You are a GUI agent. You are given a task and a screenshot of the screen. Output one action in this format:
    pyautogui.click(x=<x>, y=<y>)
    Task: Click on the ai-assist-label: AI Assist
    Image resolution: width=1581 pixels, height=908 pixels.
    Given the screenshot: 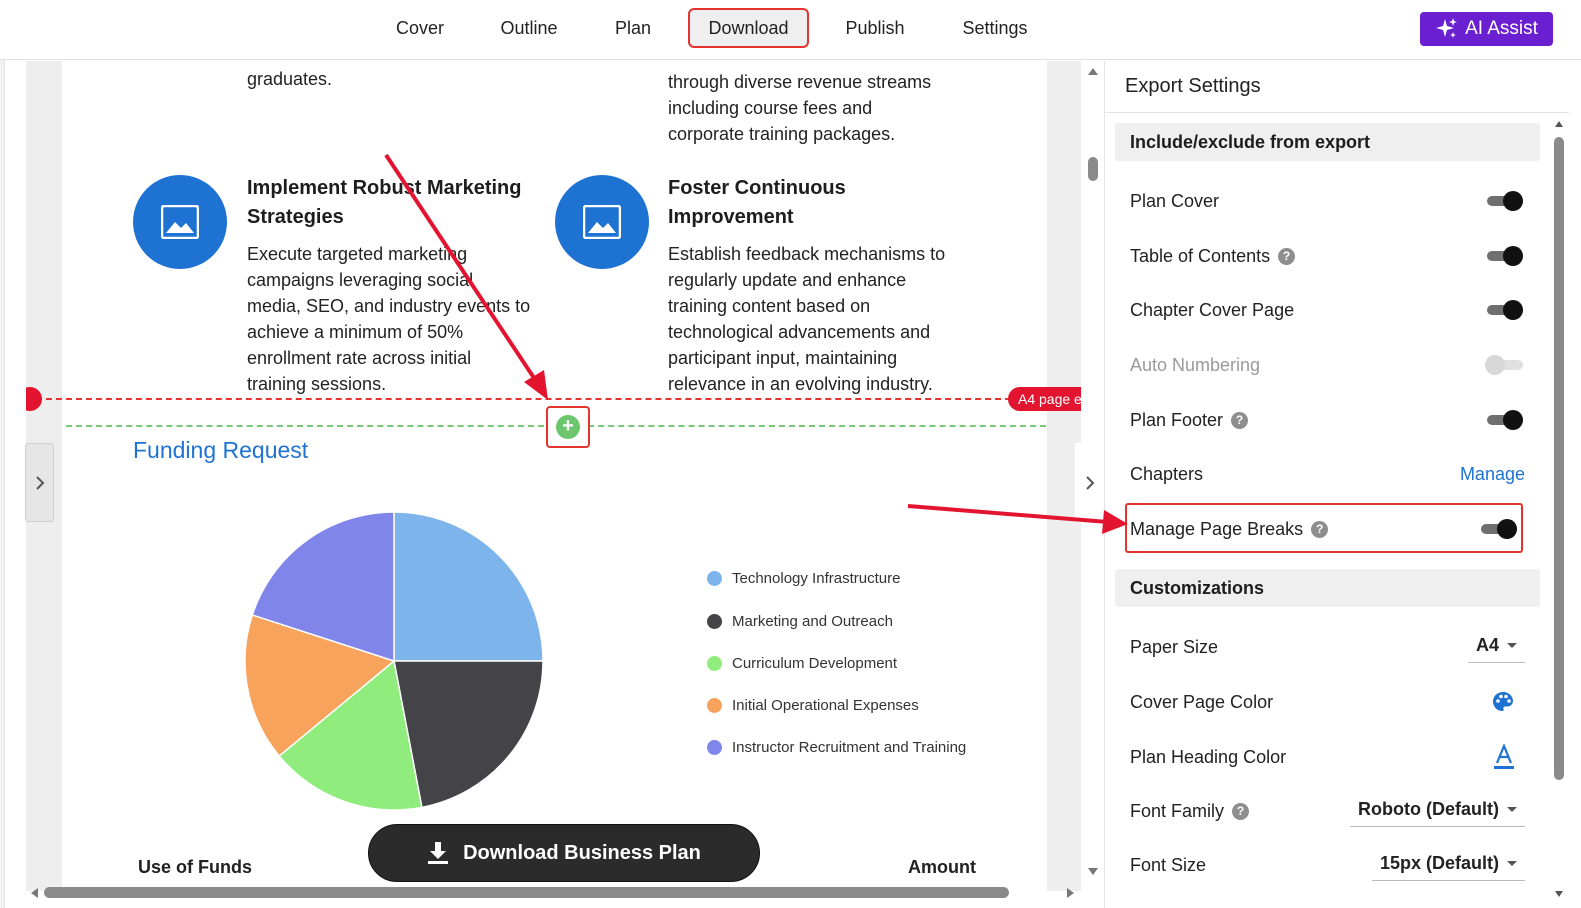 What is the action you would take?
    pyautogui.click(x=1501, y=28)
    